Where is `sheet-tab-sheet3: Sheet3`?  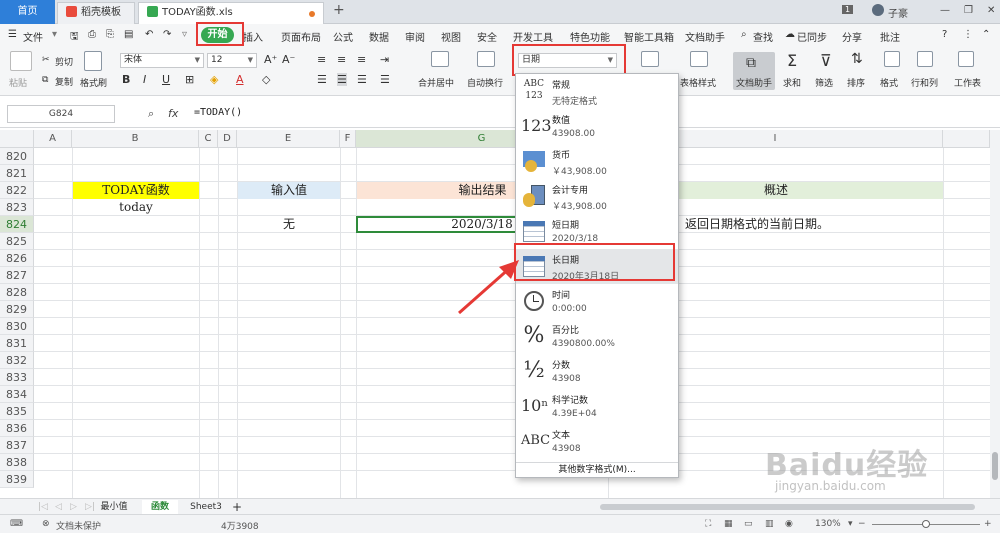
sheet-tab-sheet3: Sheet3 is located at coordinates (206, 507).